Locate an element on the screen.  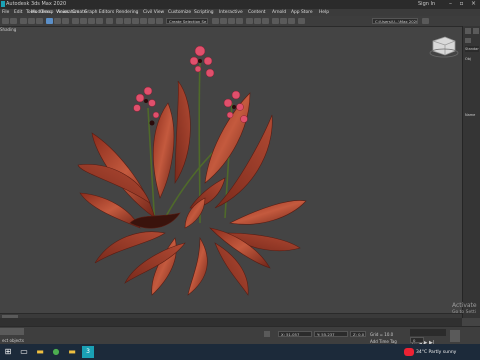
viewport-label: Shading is located at coordinates (9, 29).